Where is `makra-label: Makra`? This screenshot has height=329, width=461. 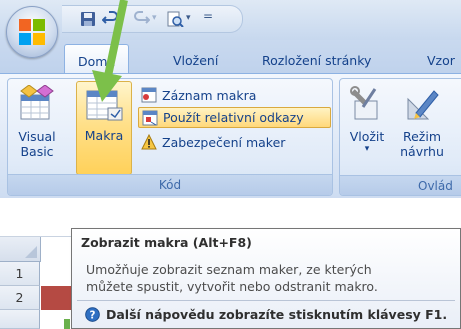 makra-label: Makra is located at coordinates (104, 135).